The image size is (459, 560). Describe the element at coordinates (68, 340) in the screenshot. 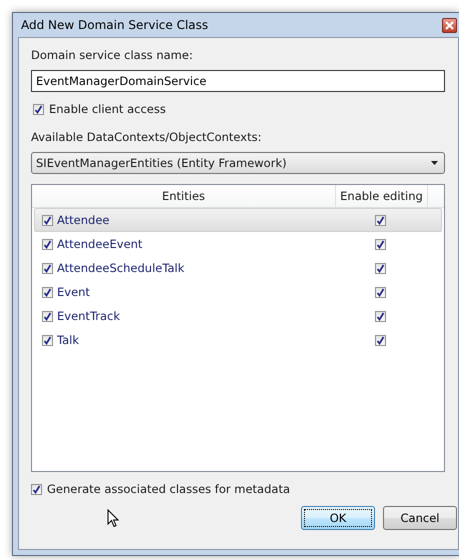

I see `entity-name: Talk` at that location.